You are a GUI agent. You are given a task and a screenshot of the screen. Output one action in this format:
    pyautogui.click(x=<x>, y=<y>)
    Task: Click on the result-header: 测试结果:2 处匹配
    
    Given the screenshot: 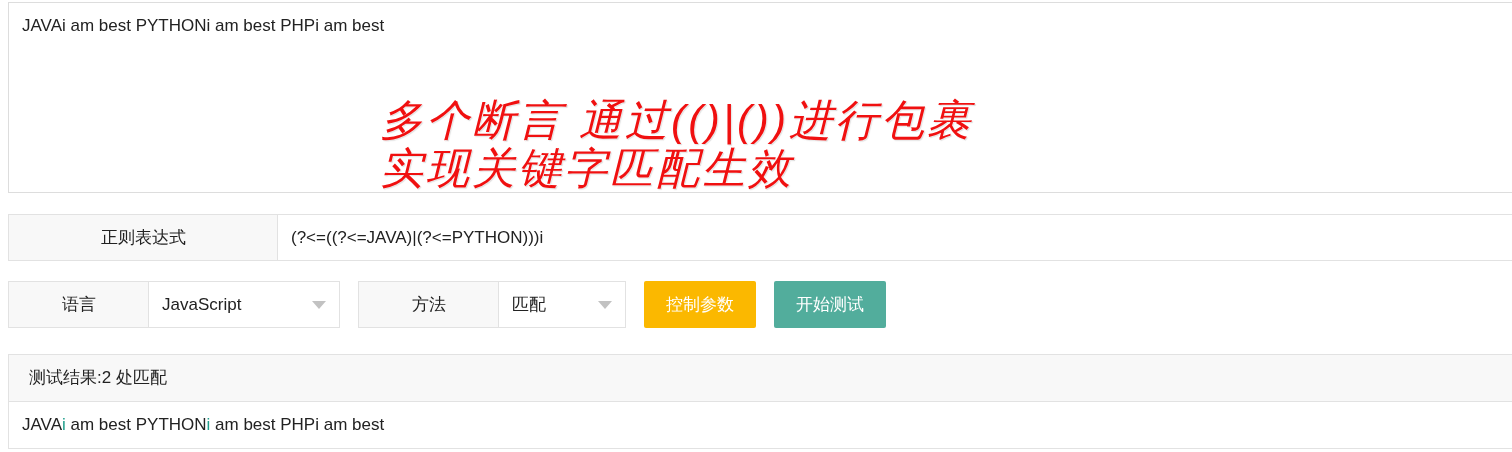 What is the action you would take?
    pyautogui.click(x=760, y=378)
    